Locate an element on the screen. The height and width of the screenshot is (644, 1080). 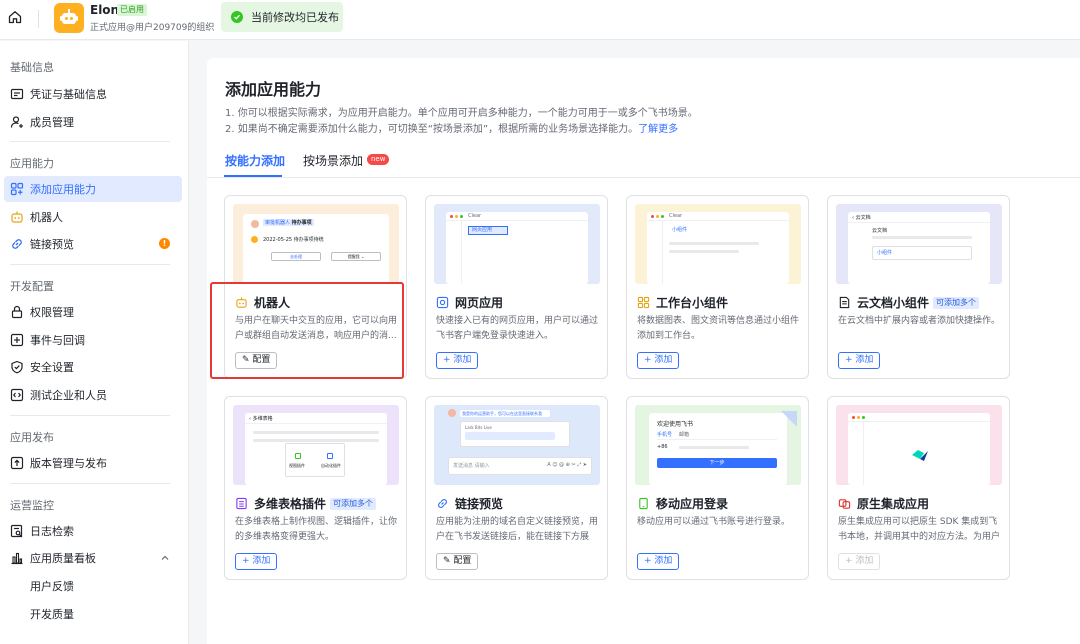
card-title: 移动应用登录 is located at coordinates (682, 503).